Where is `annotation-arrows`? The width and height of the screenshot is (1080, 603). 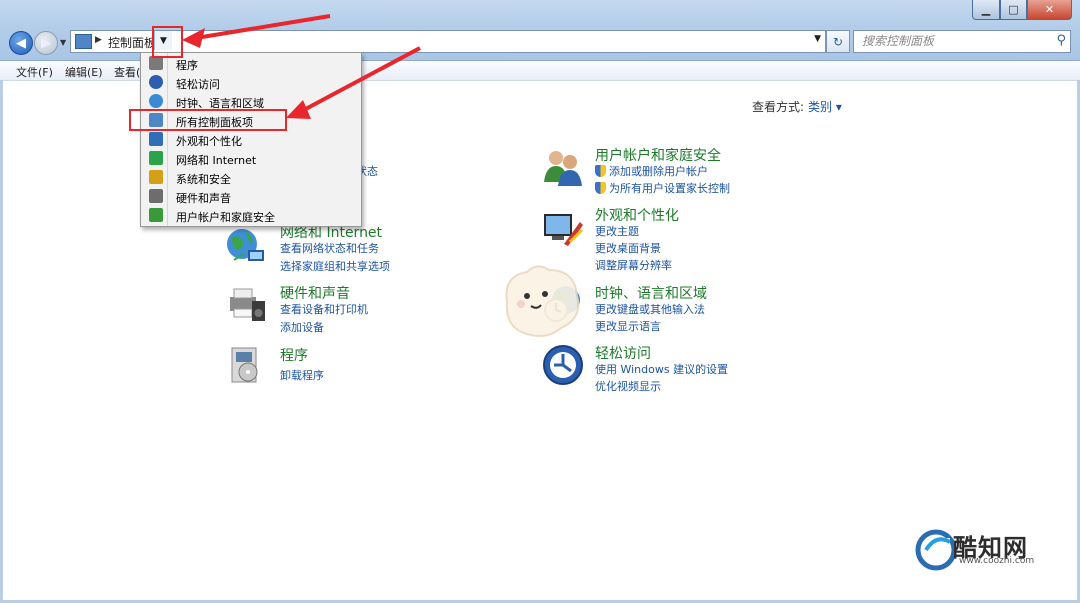
annotation-arrows is located at coordinates (301, 66).